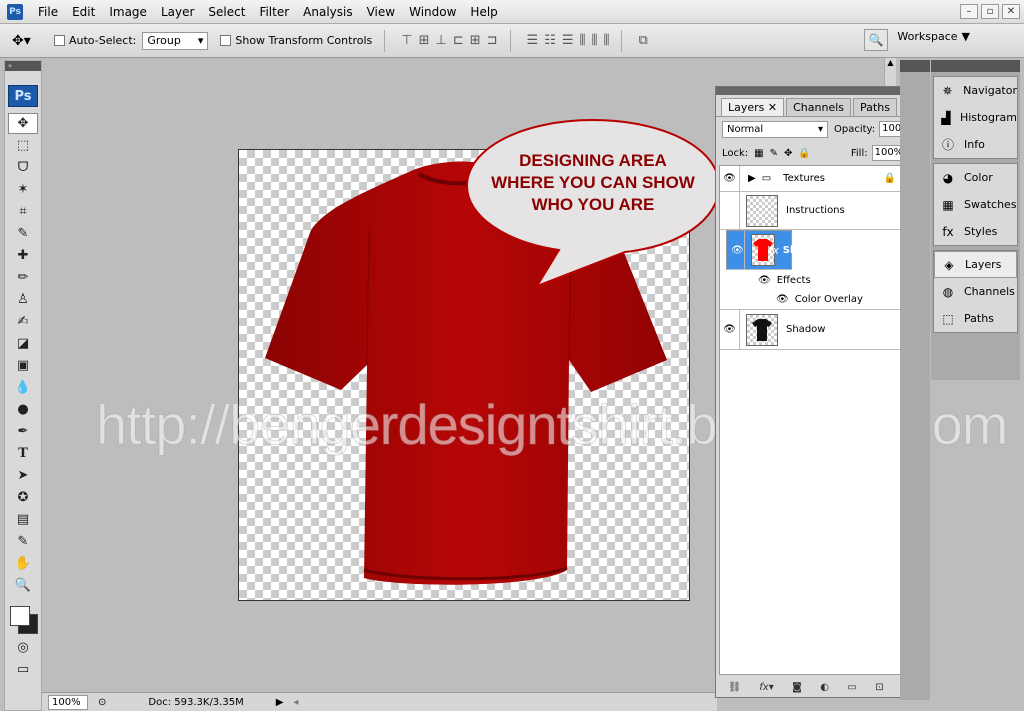 The height and width of the screenshot is (711, 1024). What do you see at coordinates (128, 12) in the screenshot?
I see `menu-image: Image` at bounding box center [128, 12].